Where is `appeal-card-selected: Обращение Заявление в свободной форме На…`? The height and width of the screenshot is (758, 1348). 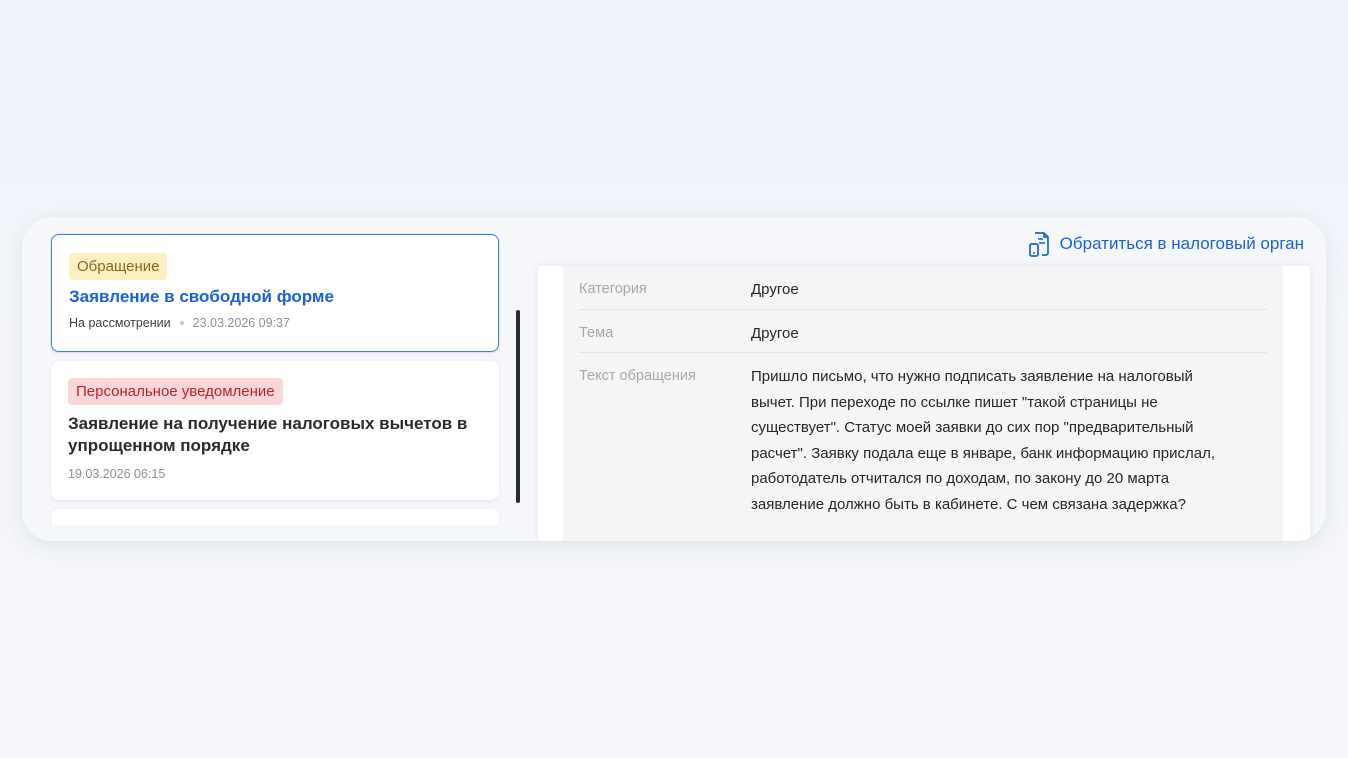
appeal-card-selected: Обращение Заявление в свободной форме На… is located at coordinates (275, 293).